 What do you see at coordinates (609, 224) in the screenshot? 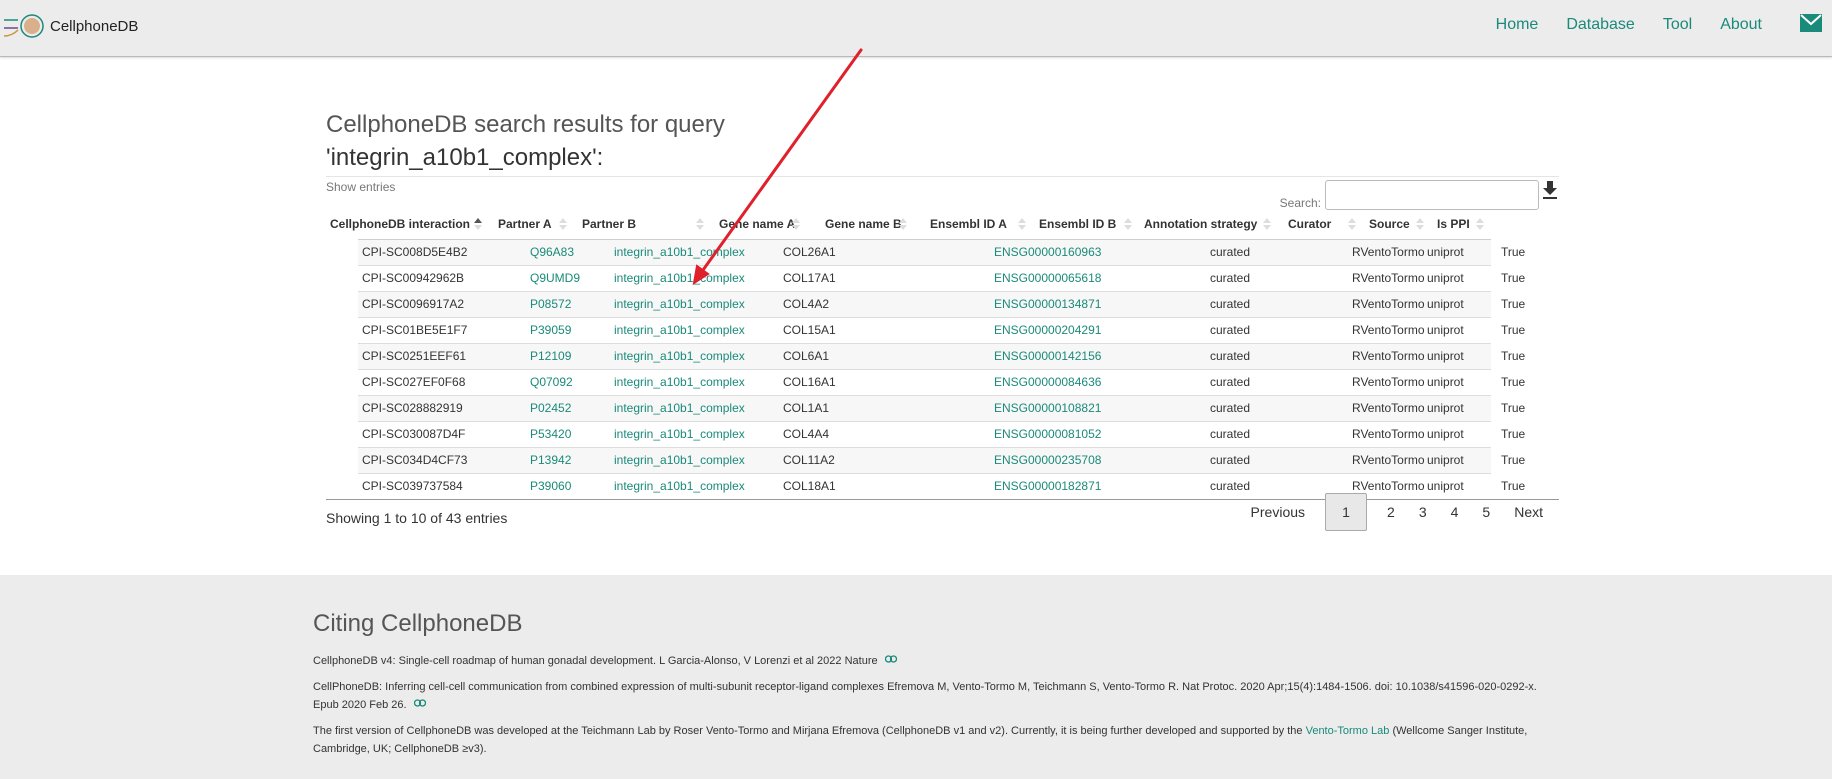
I see `col-header-partner-b: Partner B` at bounding box center [609, 224].